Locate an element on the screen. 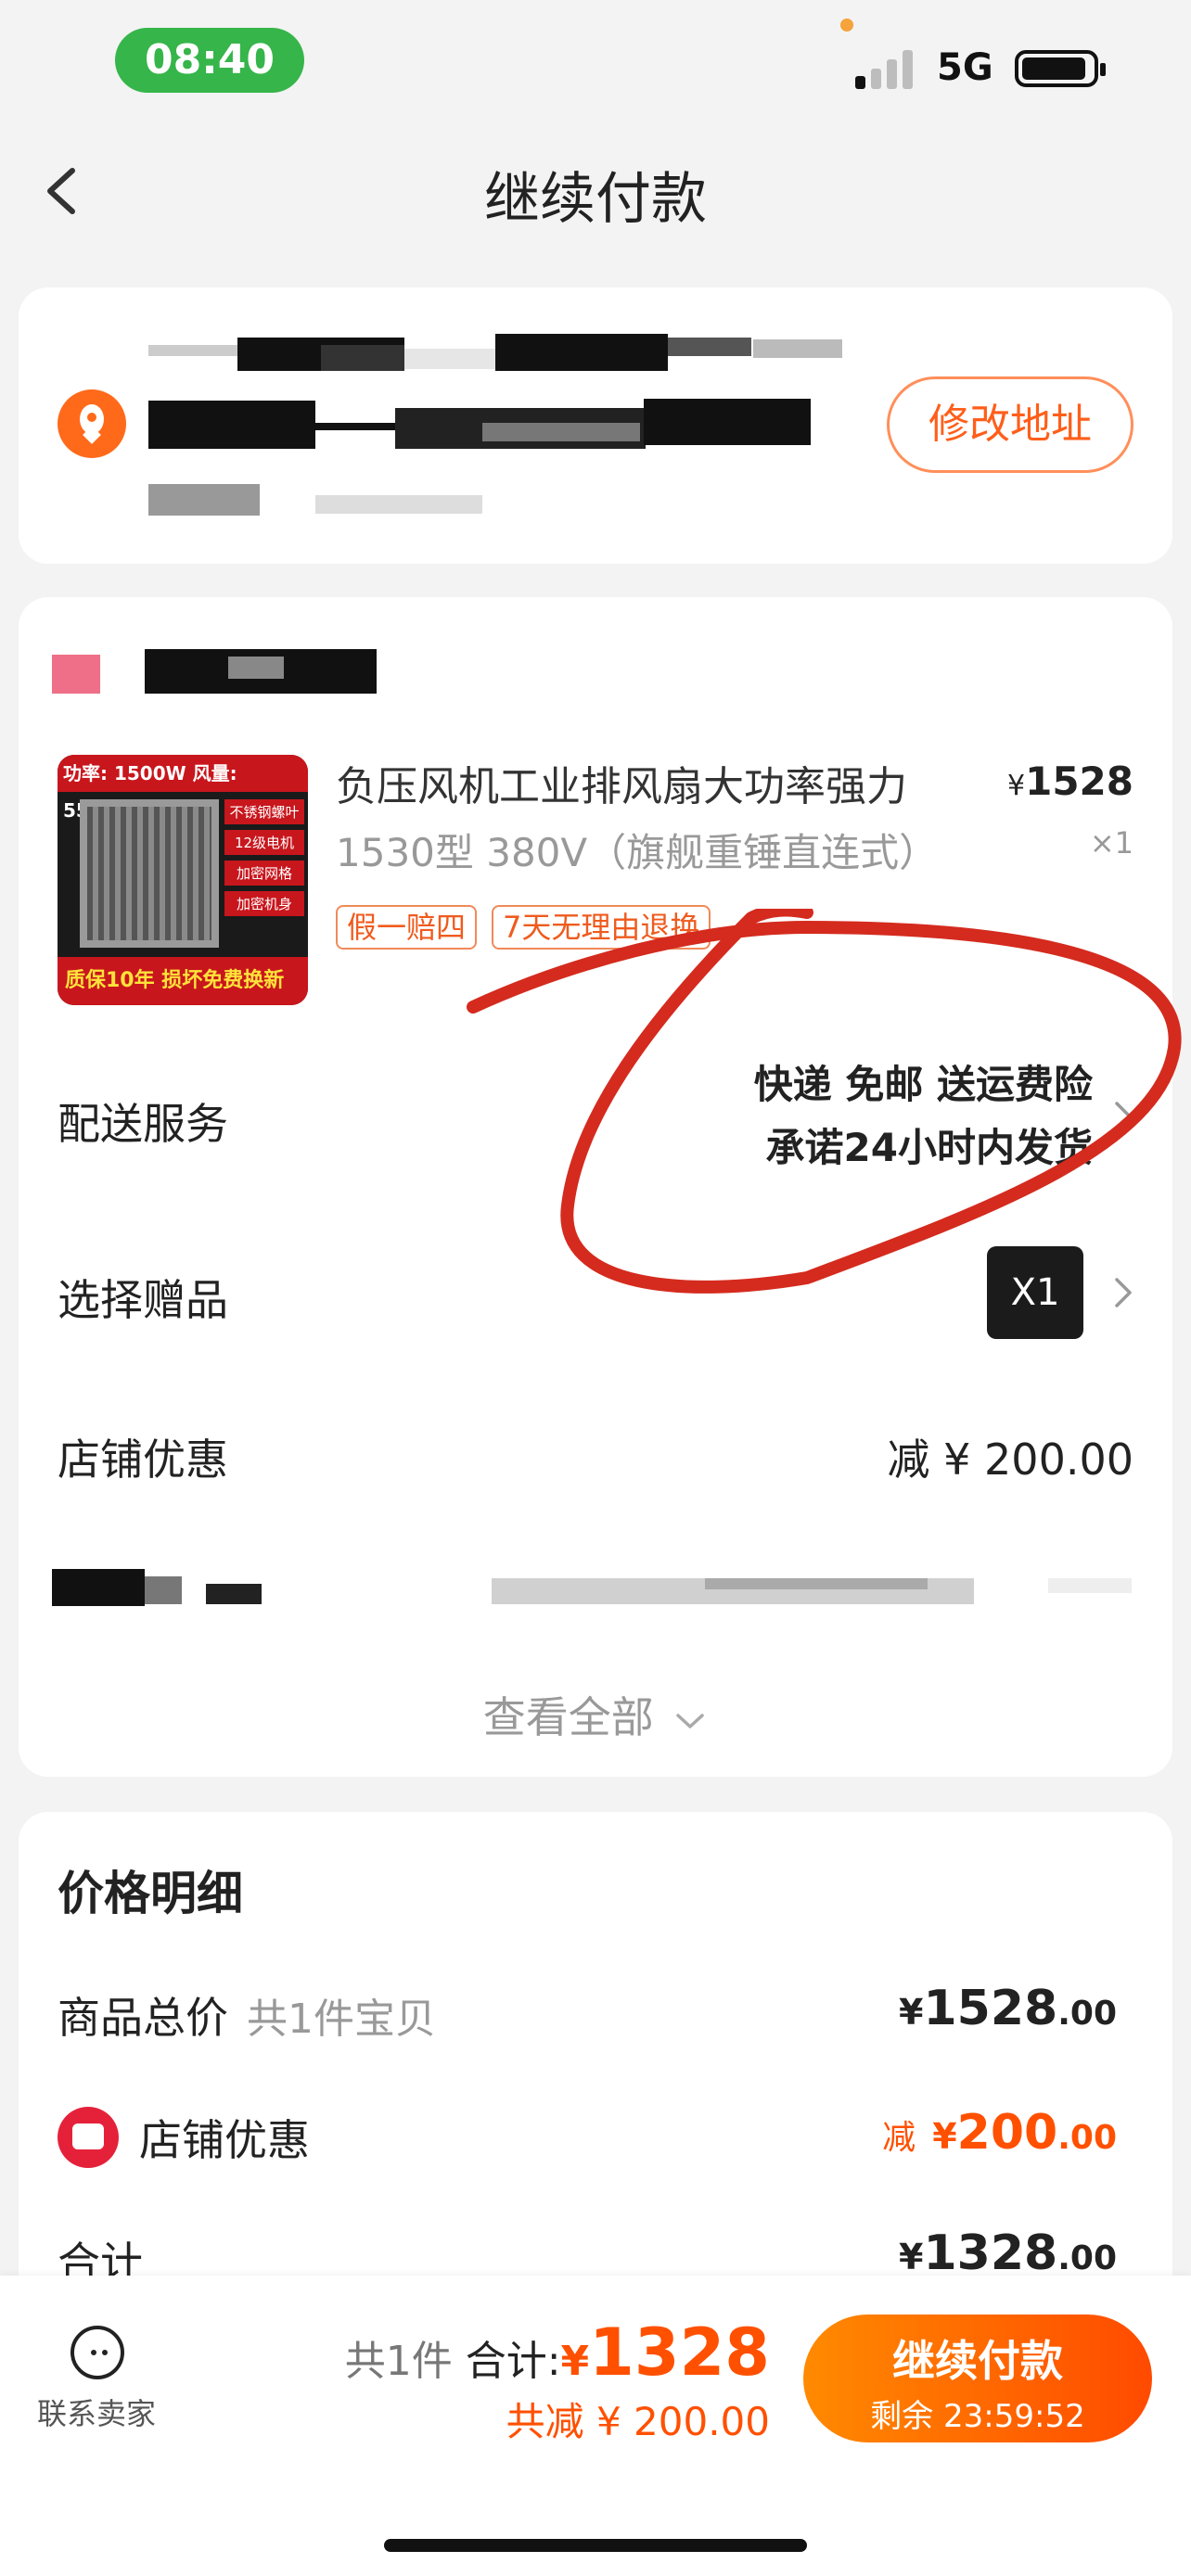  status-time: 08:40 is located at coordinates (209, 61).